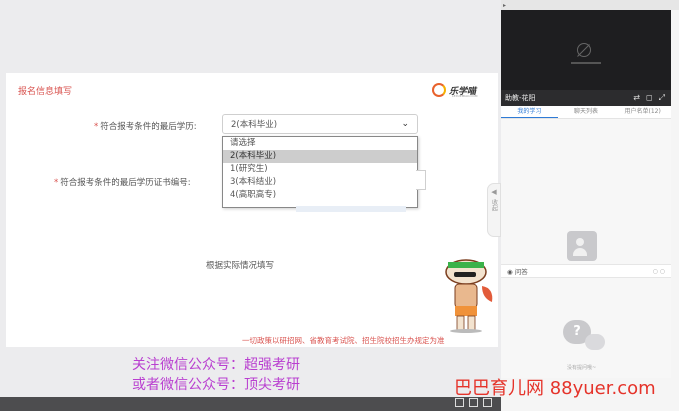 The height and width of the screenshot is (411, 679). Describe the element at coordinates (465, 96) in the screenshot. I see `logo-subtext: LEXUEMIAO.COM` at that location.